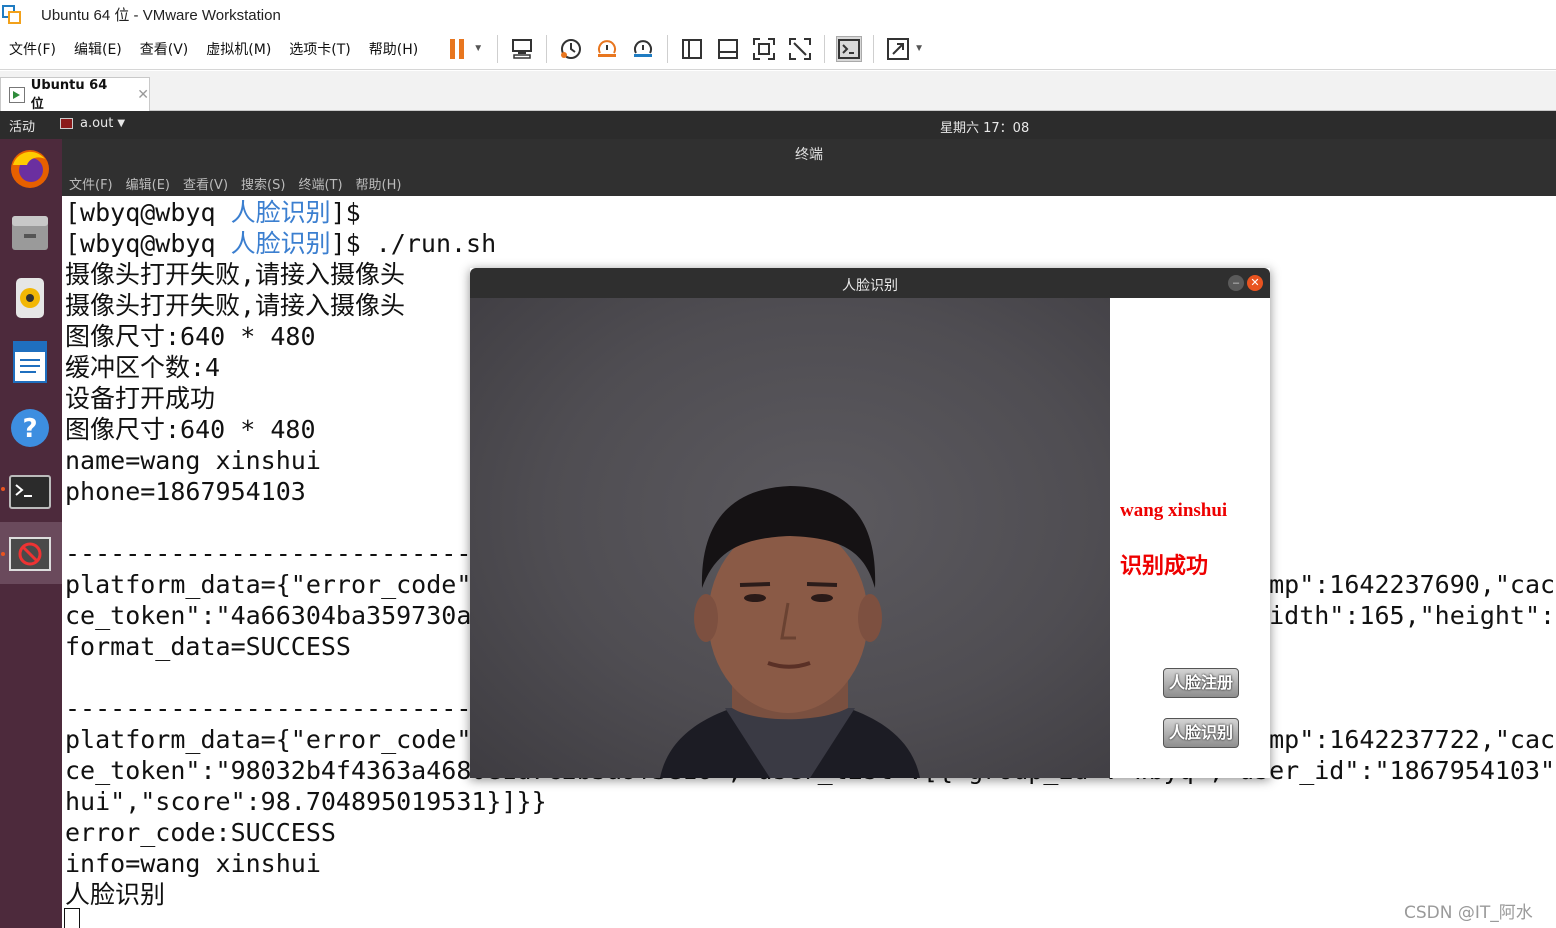 Image resolution: width=1556 pixels, height=928 pixels. Describe the element at coordinates (32, 49) in the screenshot. I see `menu-file: 文件(F)` at that location.